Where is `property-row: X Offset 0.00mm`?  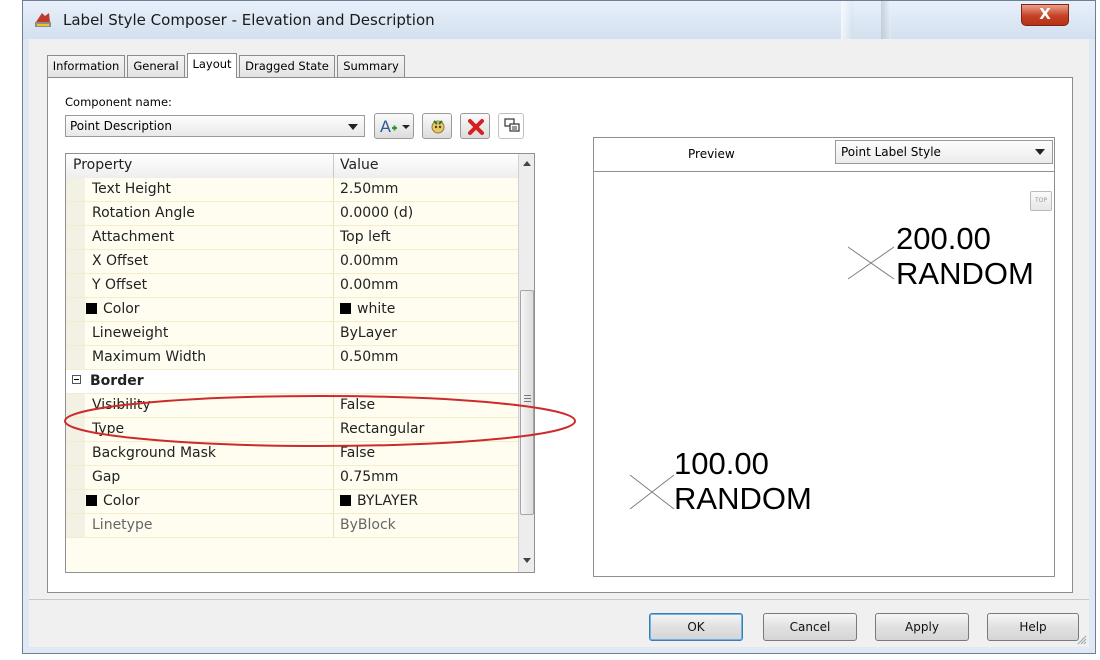
property-row: X Offset 0.00mm is located at coordinates (292, 262).